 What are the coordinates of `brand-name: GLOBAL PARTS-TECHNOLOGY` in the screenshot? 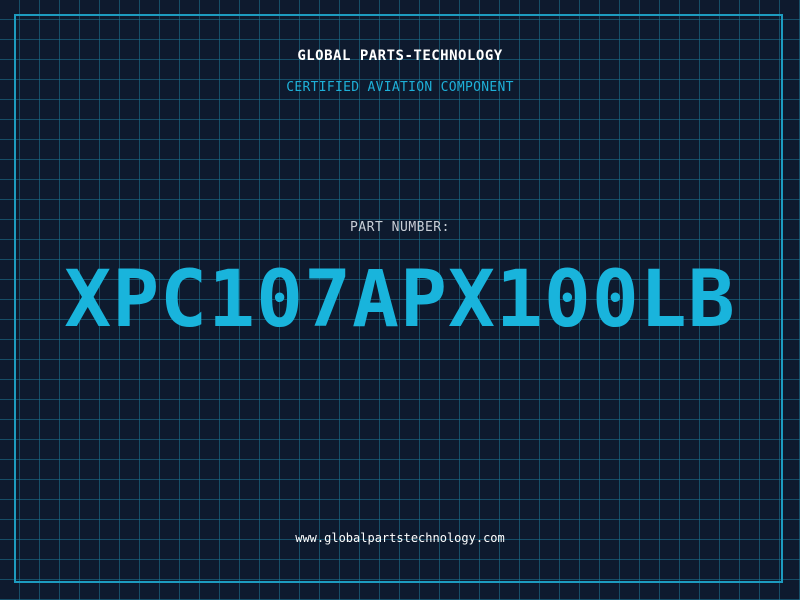 It's located at (400, 56).